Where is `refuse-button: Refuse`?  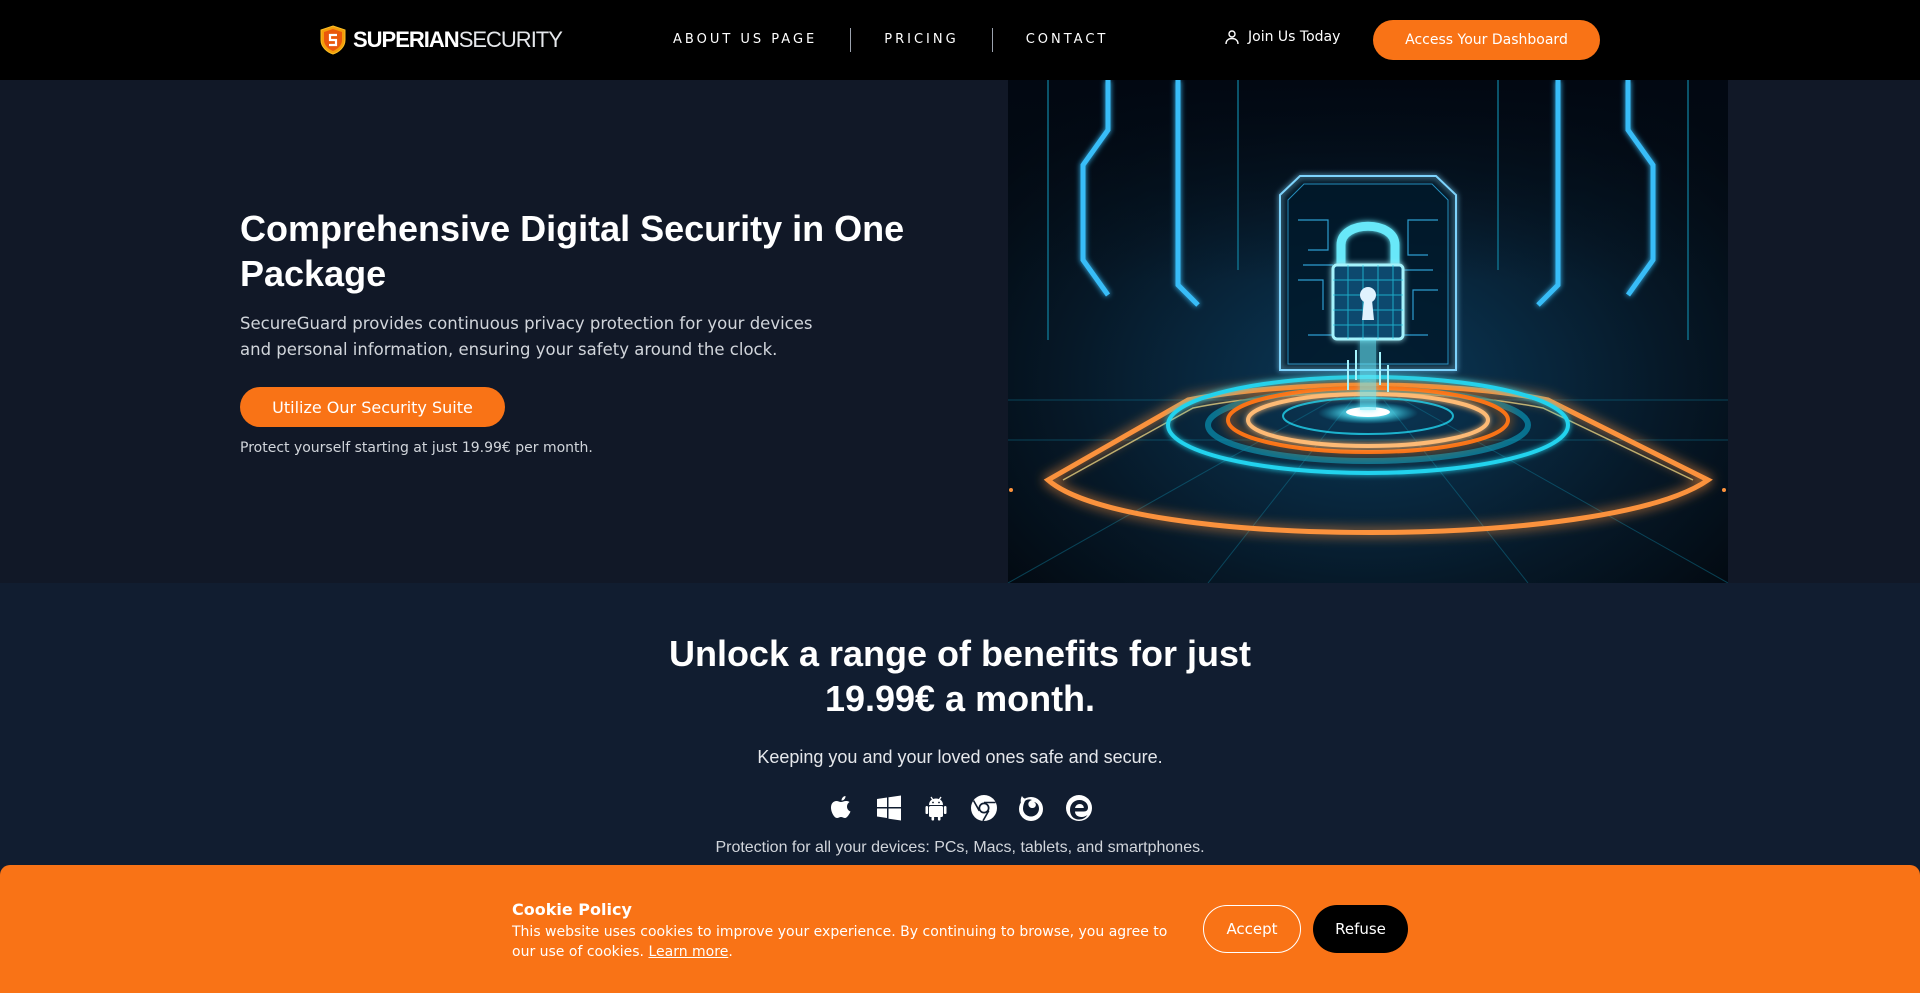 refuse-button: Refuse is located at coordinates (1360, 929).